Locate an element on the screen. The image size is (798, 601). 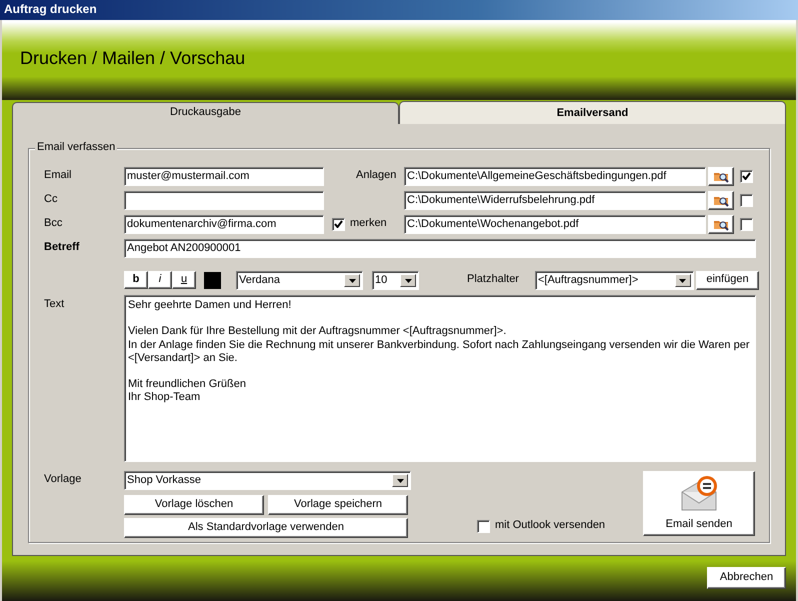
subject-label: Betreff is located at coordinates (62, 248).